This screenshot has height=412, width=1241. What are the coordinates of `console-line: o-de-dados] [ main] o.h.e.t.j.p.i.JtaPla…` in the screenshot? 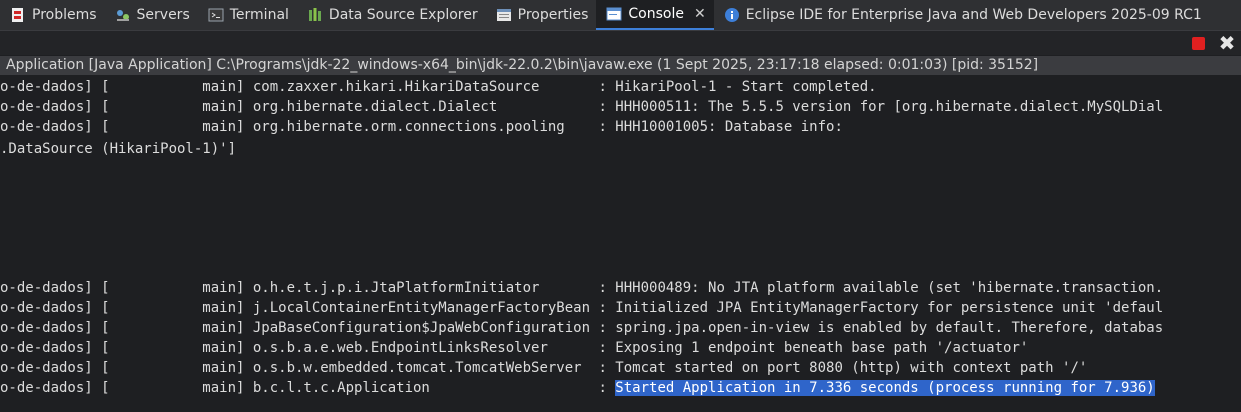 It's located at (582, 288).